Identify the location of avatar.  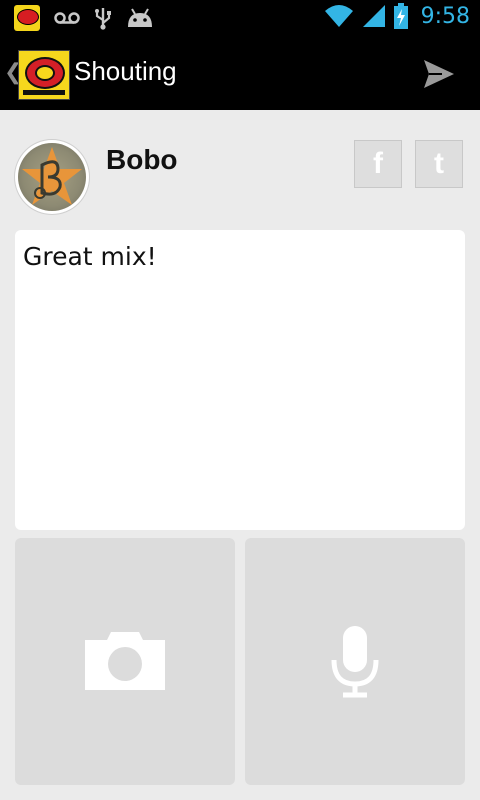
(52, 177).